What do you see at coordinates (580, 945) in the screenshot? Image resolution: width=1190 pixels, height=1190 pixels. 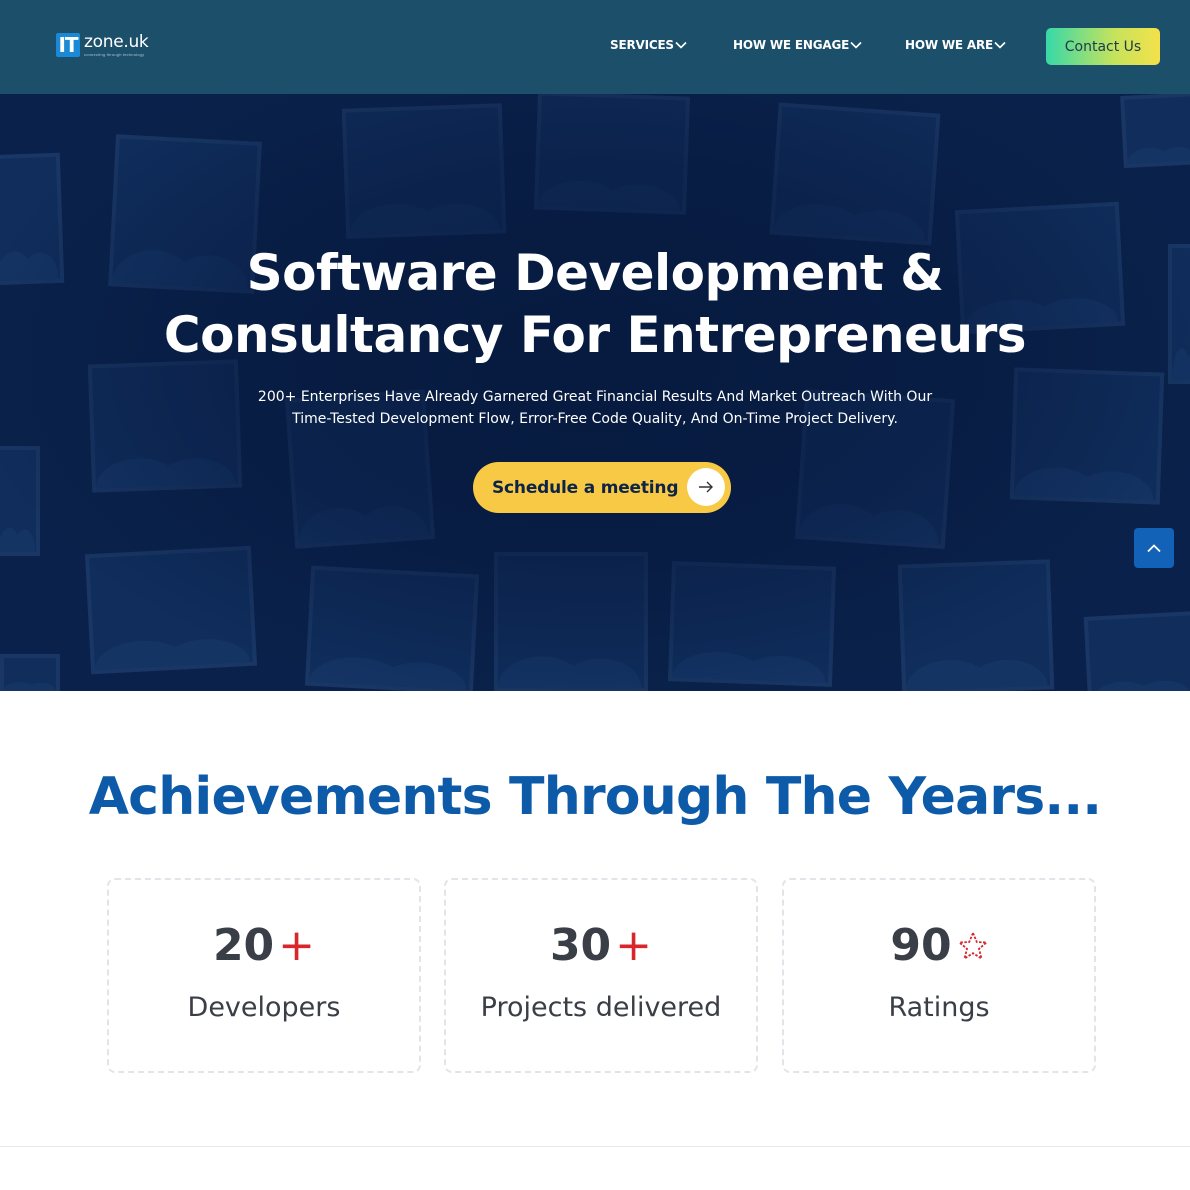 I see `stat-value: 30` at bounding box center [580, 945].